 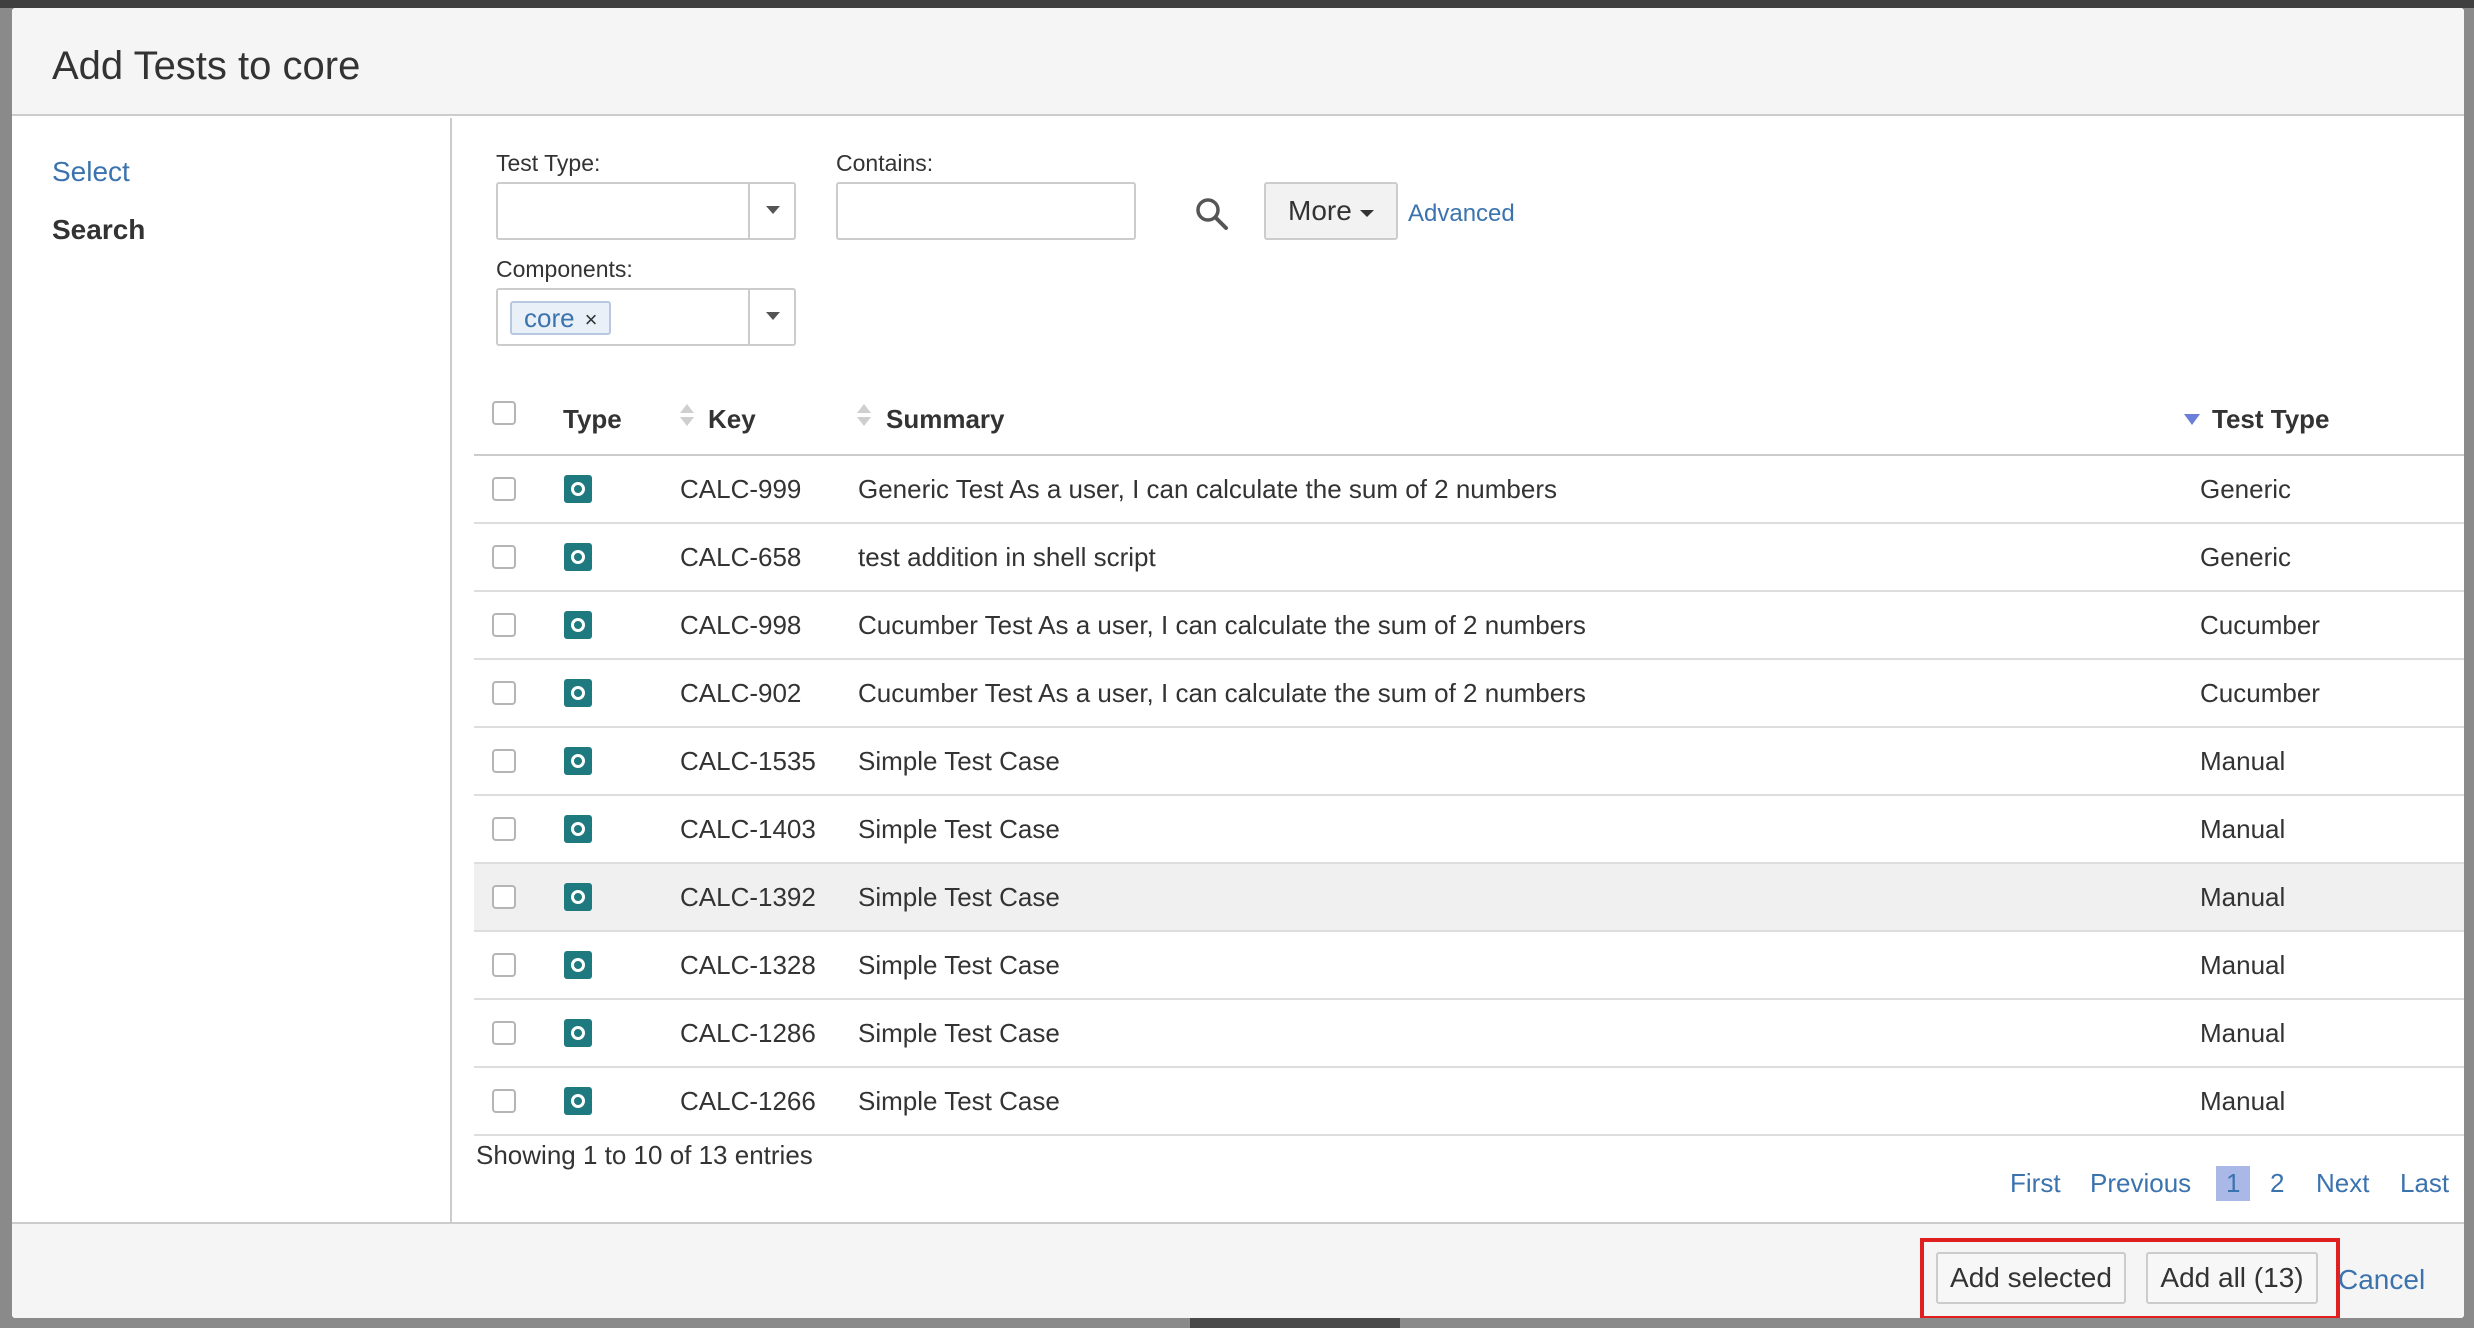 I want to click on test-type-label: Test Type:, so click(x=548, y=163).